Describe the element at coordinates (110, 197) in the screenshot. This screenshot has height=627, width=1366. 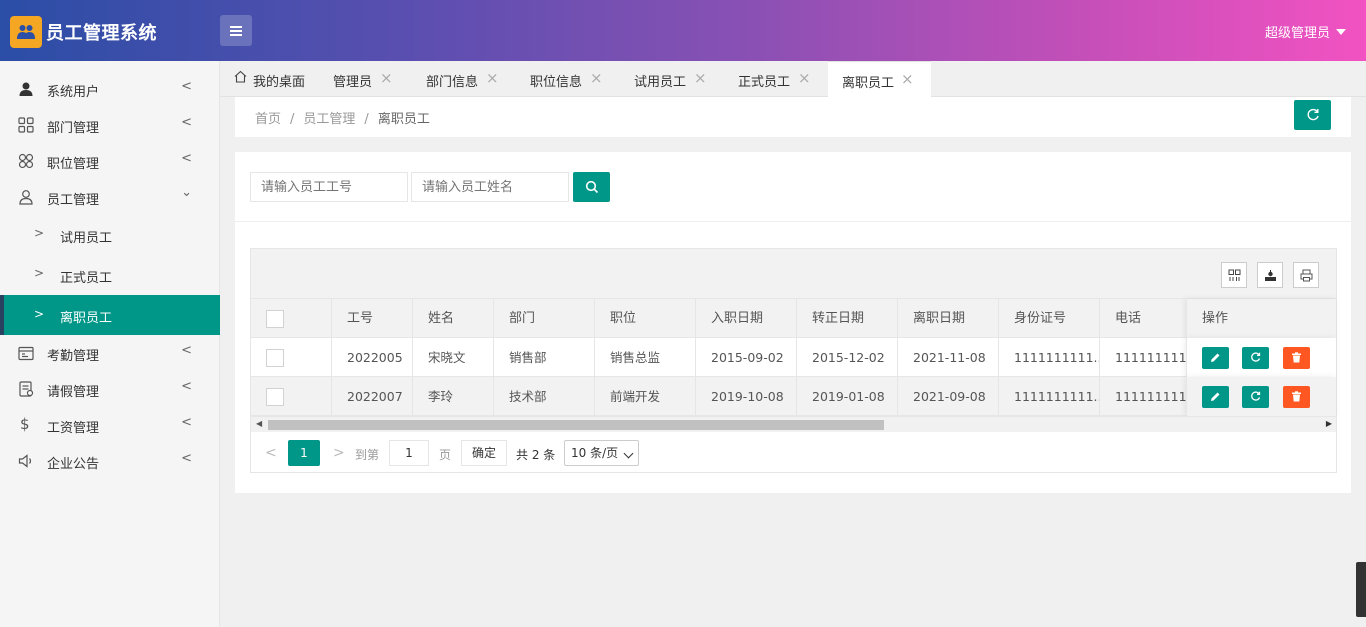
I see `sidebar-item-employees: 员工管理 ⌄` at that location.